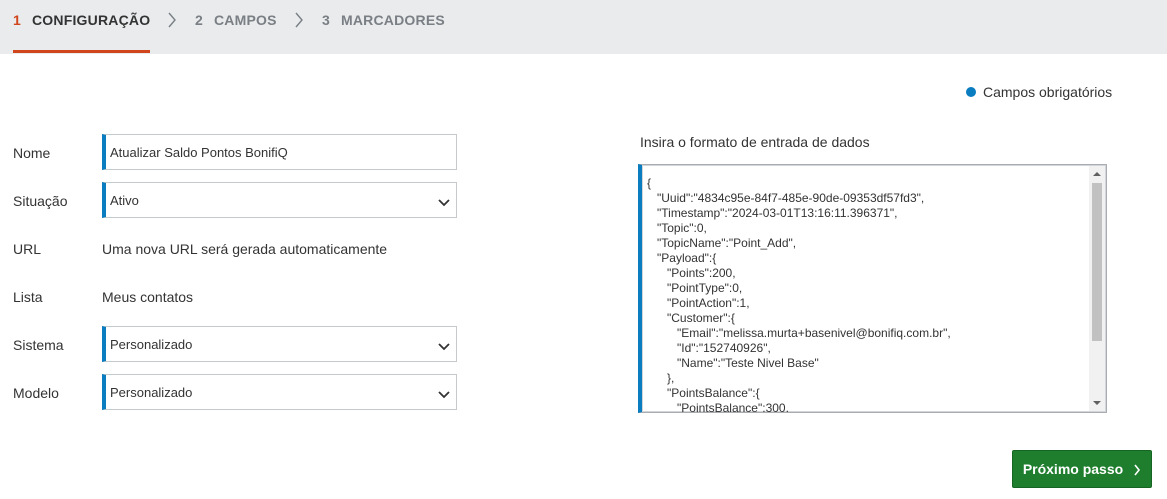 The image size is (1167, 499). I want to click on data-input-title: Insira o formato de entrada de dados, so click(755, 142).